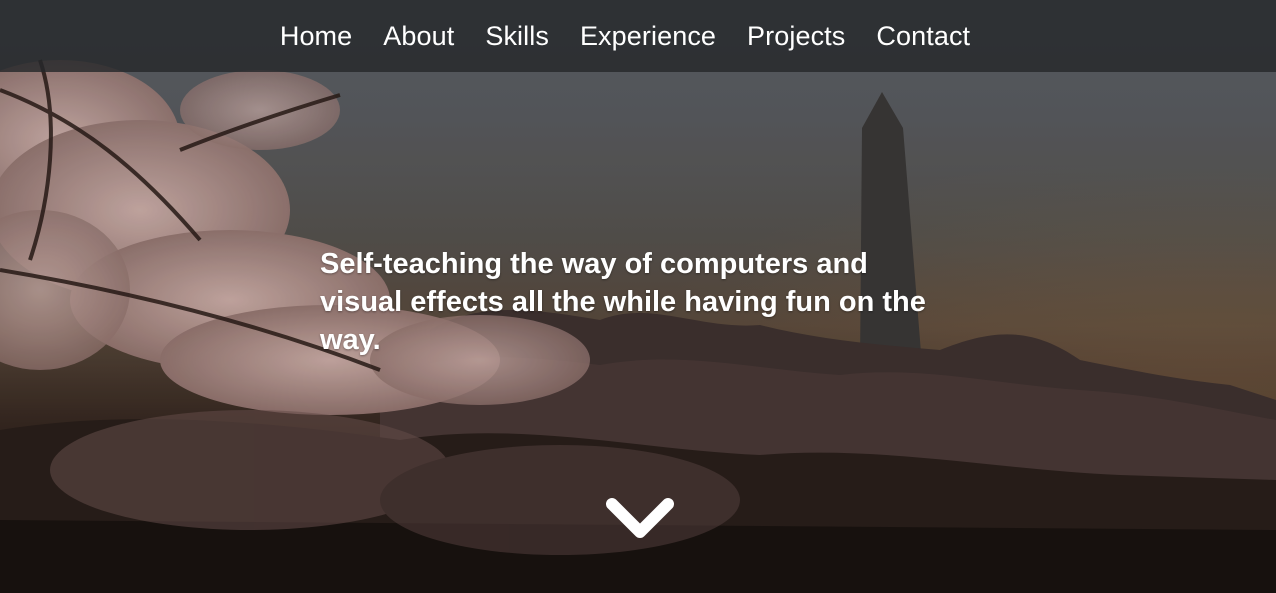 The width and height of the screenshot is (1276, 593). I want to click on nav-link-home: Home, so click(316, 36).